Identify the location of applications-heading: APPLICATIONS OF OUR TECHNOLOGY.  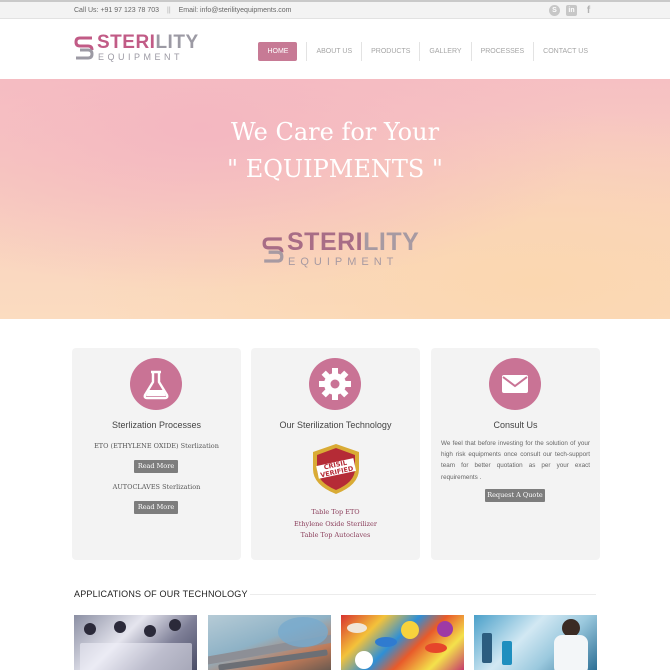
(161, 594).